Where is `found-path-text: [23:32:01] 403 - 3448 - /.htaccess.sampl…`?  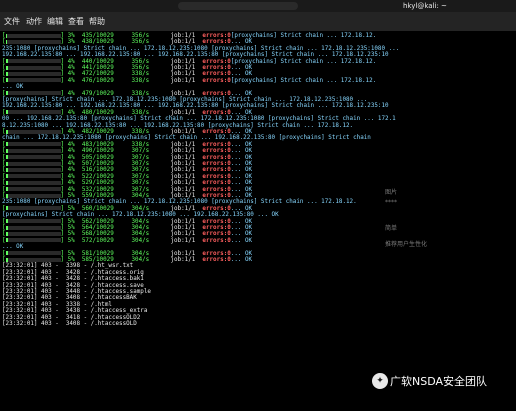 found-path-text: [23:32:01] 403 - 3448 - /.htaccess.sampl… is located at coordinates (76, 292).